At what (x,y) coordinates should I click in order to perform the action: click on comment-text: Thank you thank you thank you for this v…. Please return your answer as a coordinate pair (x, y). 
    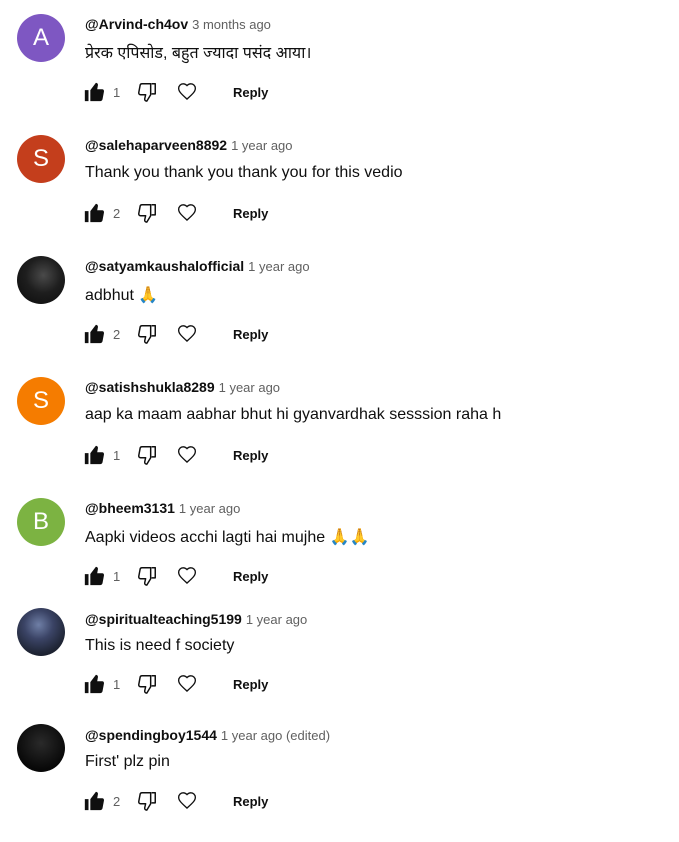
    Looking at the image, I should click on (244, 172).